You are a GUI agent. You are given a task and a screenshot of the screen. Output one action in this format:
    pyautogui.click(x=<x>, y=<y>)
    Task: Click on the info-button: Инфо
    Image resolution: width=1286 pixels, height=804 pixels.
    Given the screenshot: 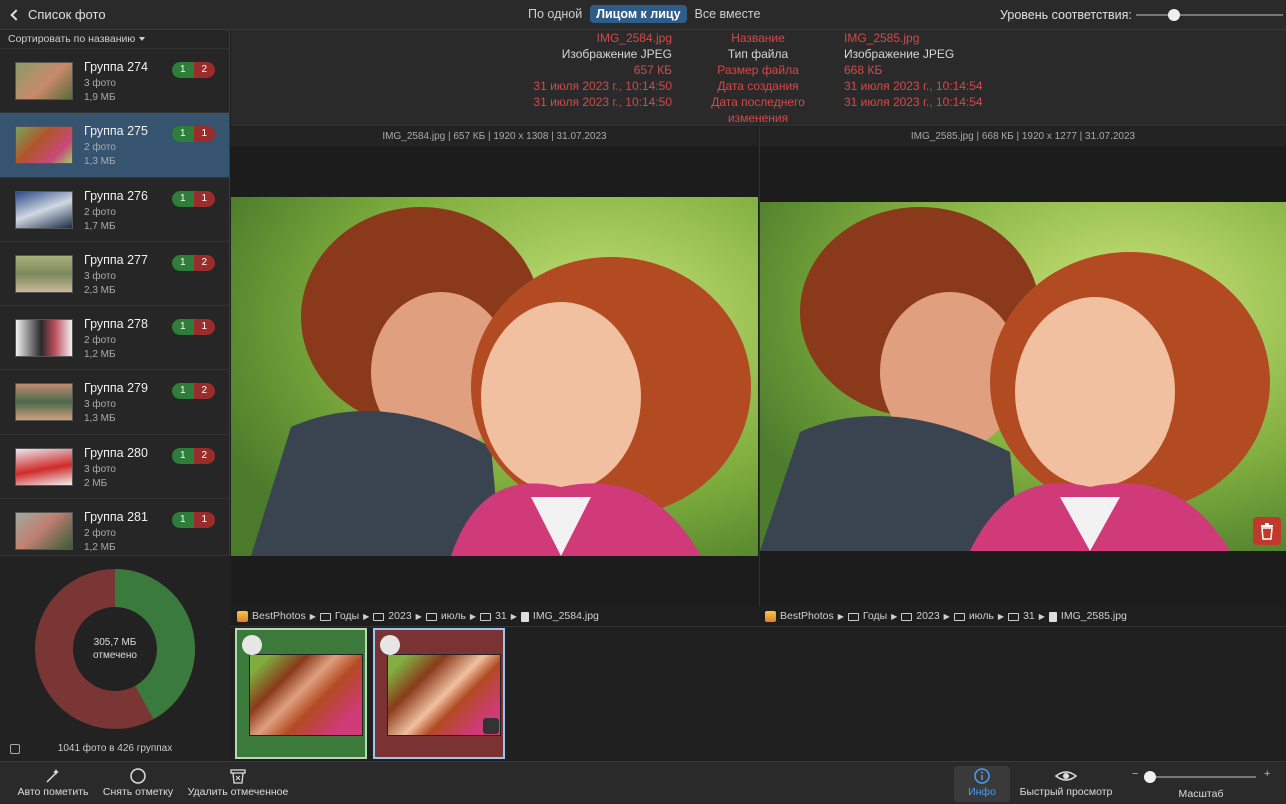 What is the action you would take?
    pyautogui.click(x=982, y=784)
    